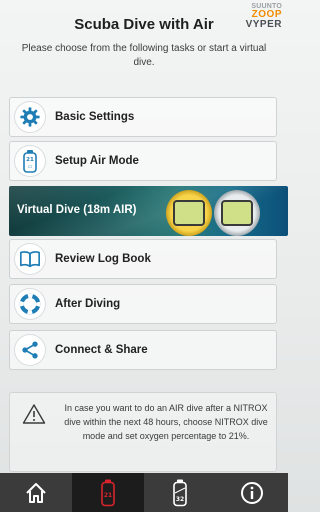  I want to click on gear-icon, so click(30, 117).